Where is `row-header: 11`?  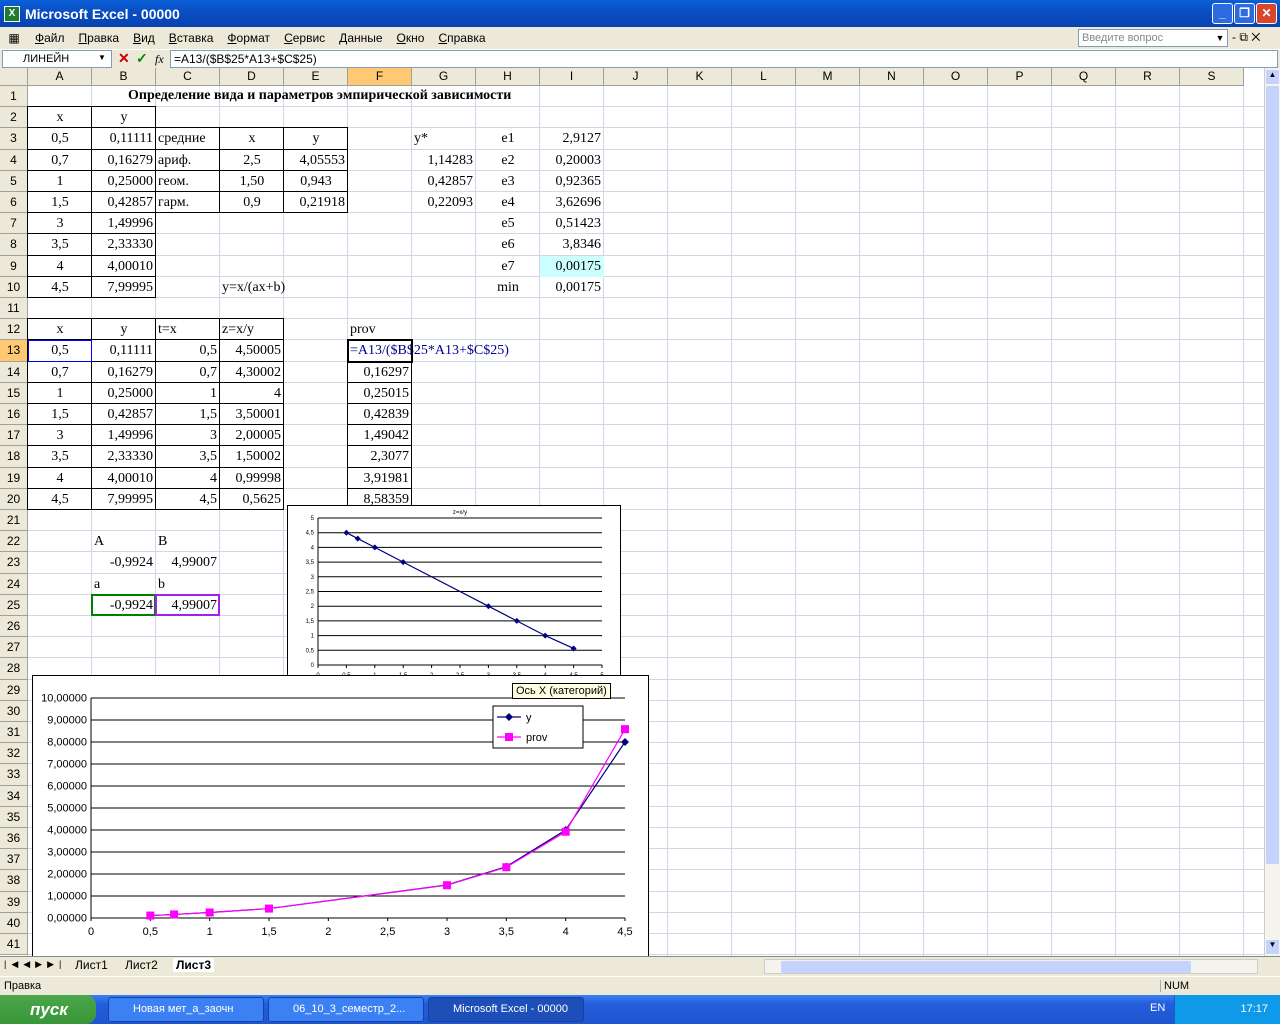
row-header: 11 is located at coordinates (14, 309).